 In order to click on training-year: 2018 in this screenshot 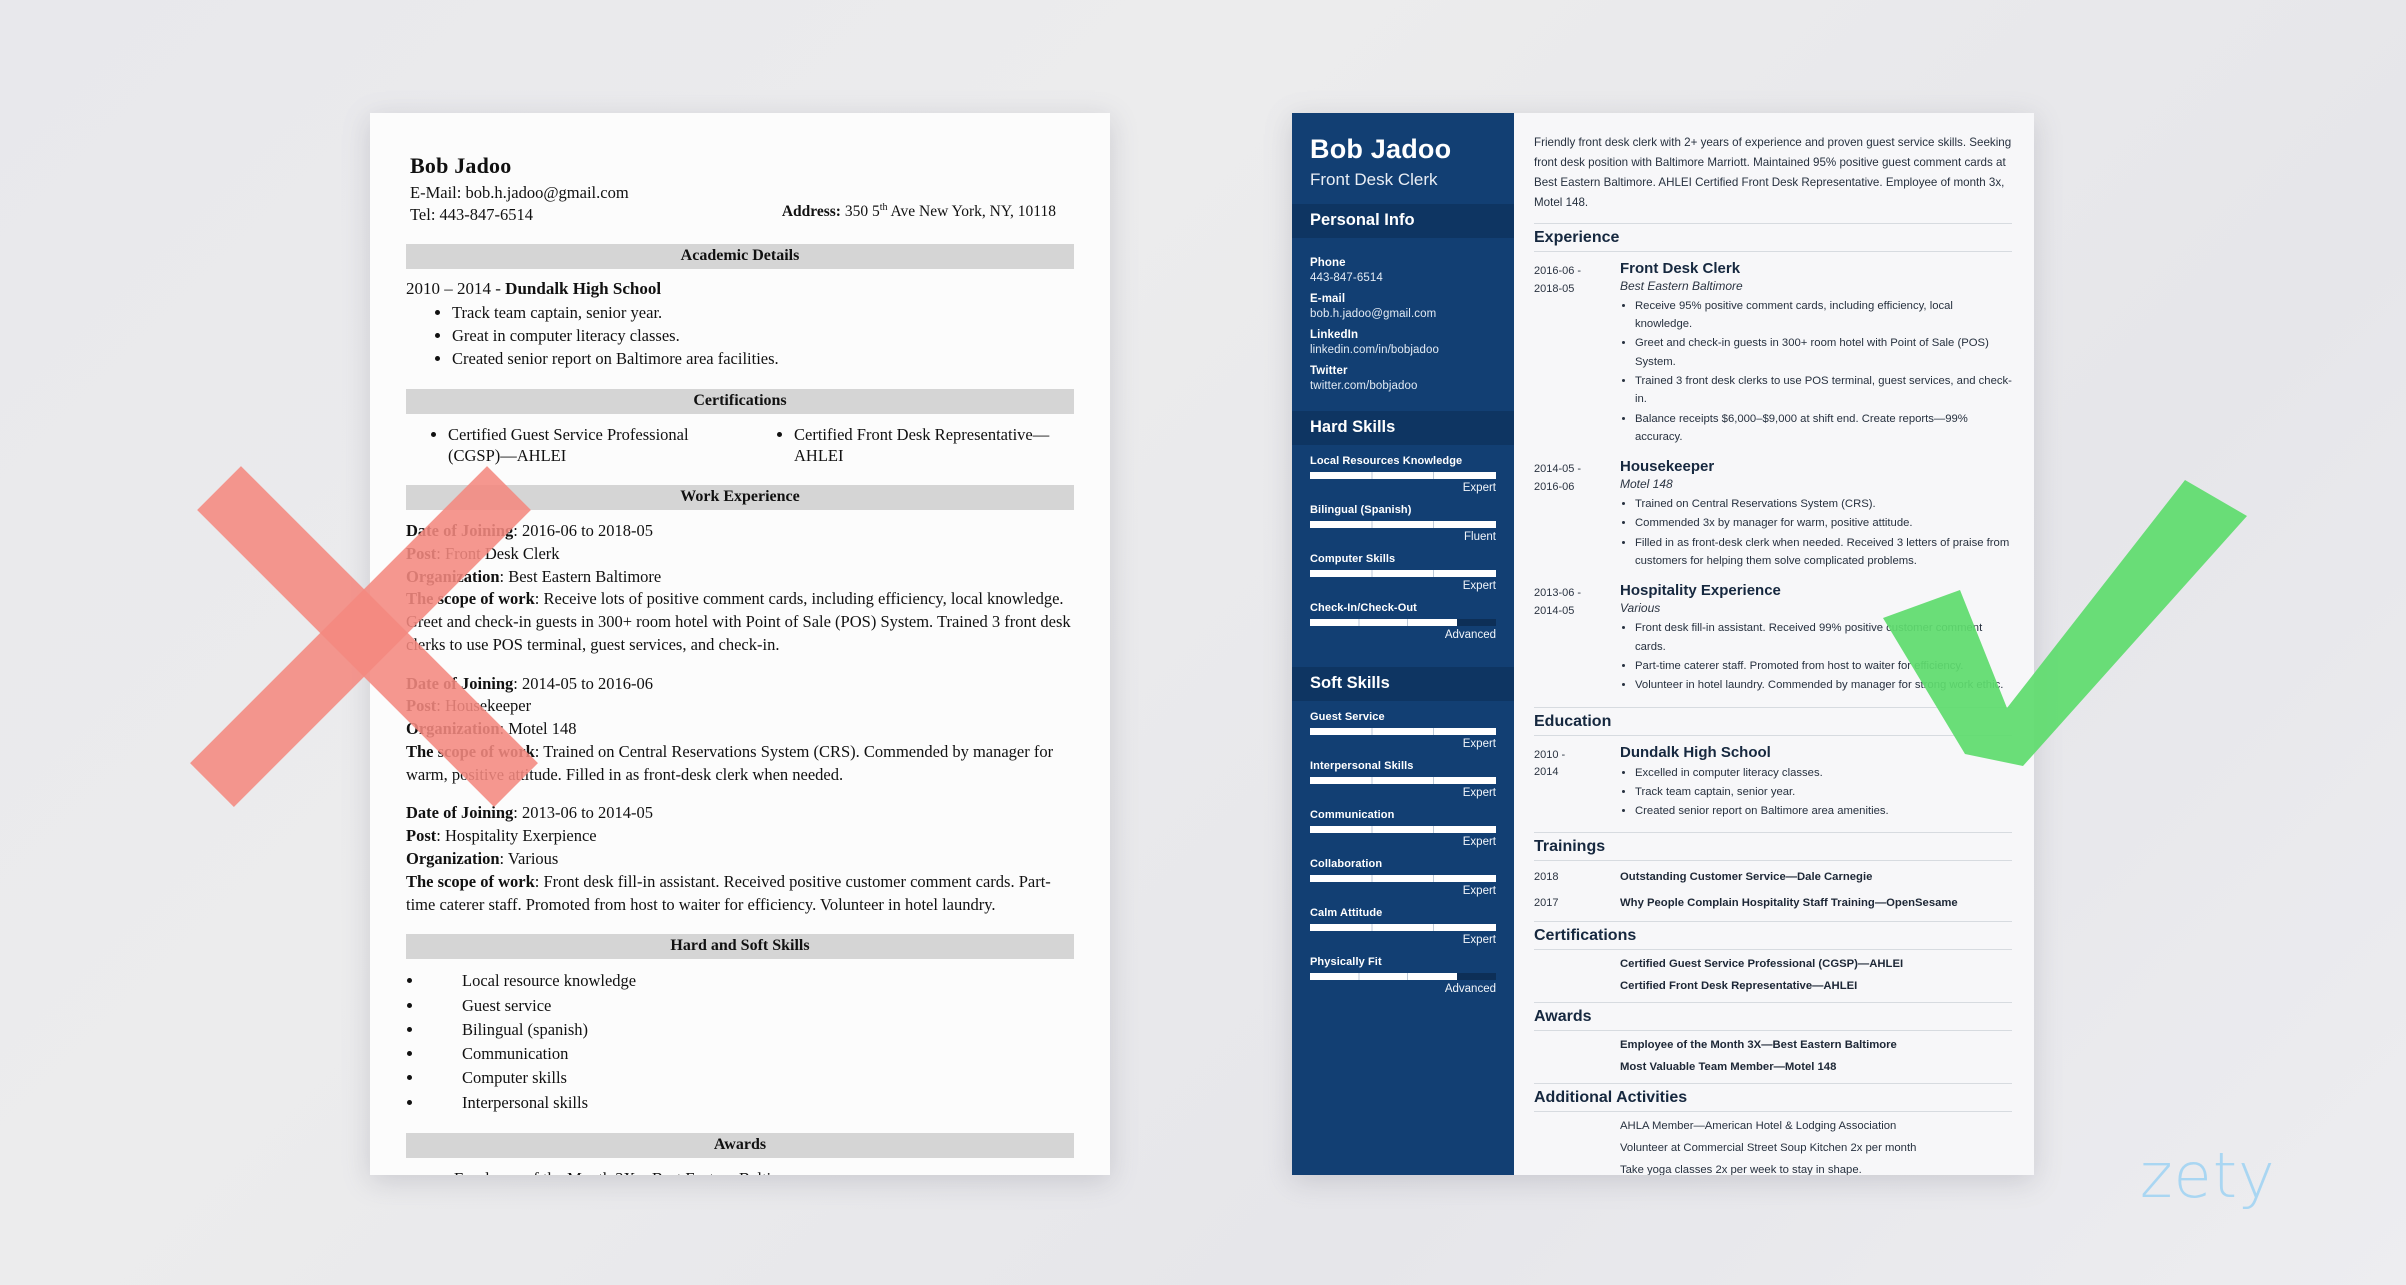, I will do `click(1546, 877)`.